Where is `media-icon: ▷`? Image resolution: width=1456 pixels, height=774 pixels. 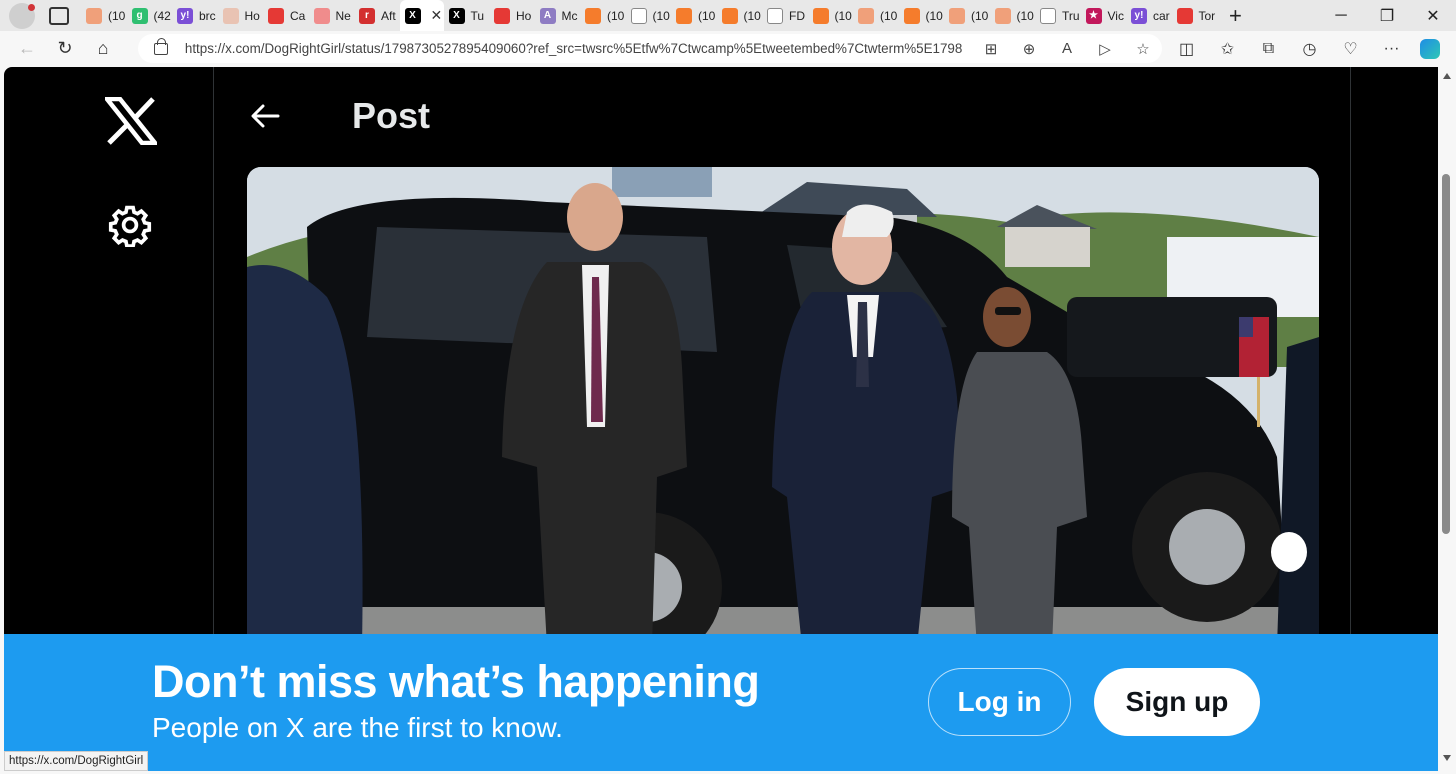 media-icon: ▷ is located at coordinates (1105, 49).